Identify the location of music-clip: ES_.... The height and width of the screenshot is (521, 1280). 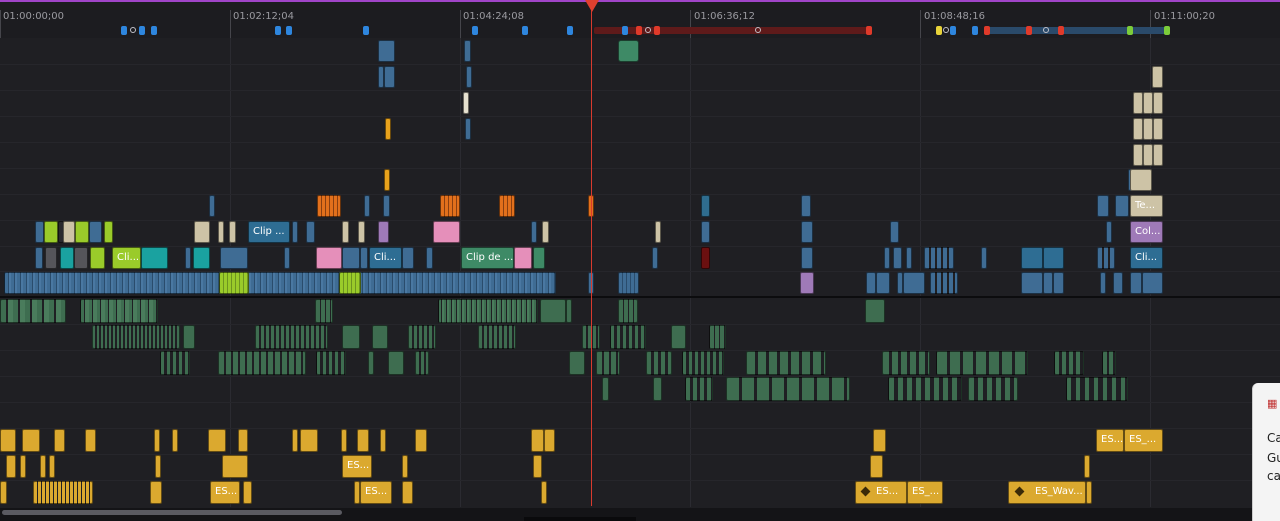
(1143, 440).